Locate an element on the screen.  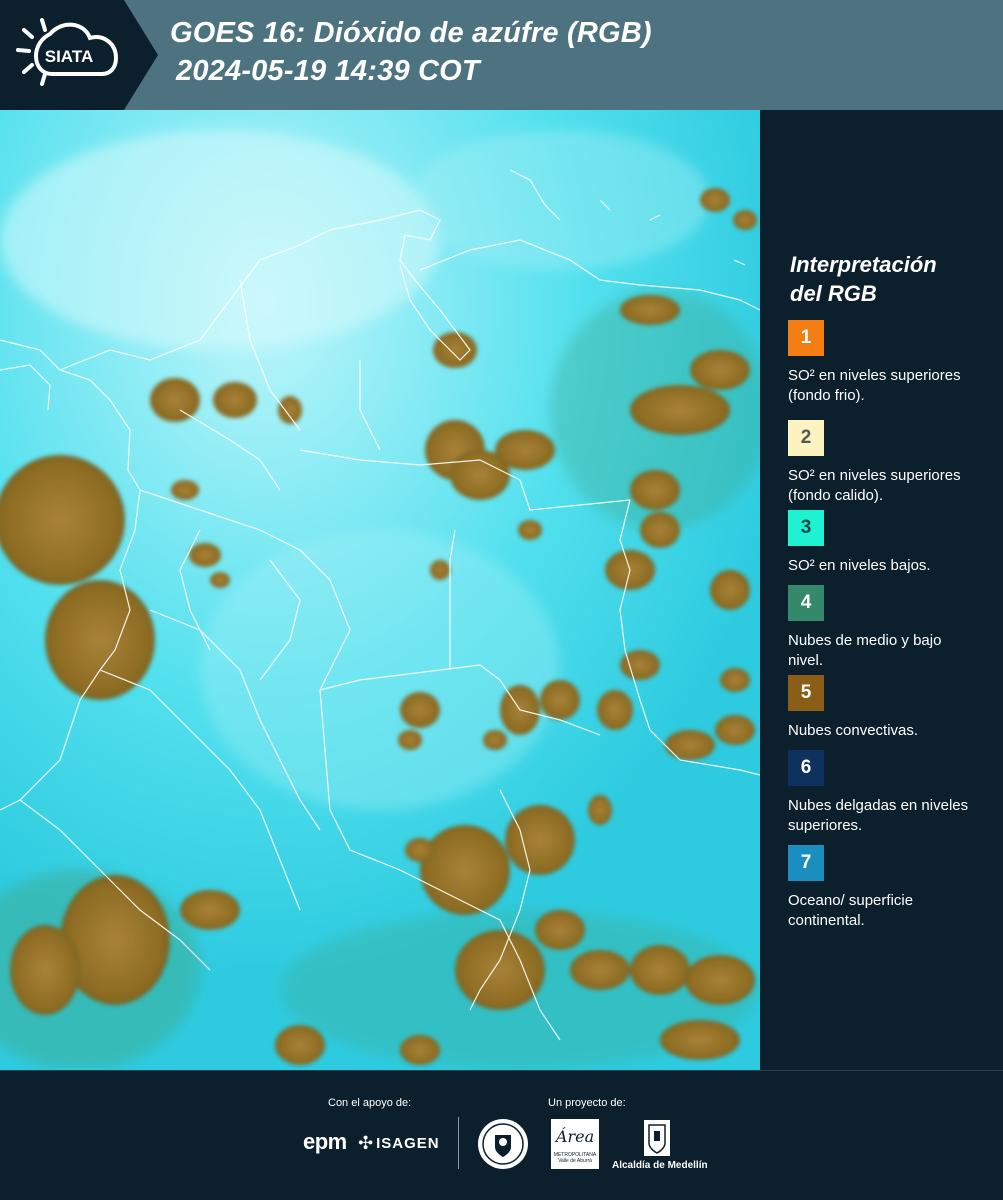
legend-swatch: 6 is located at coordinates (806, 768).